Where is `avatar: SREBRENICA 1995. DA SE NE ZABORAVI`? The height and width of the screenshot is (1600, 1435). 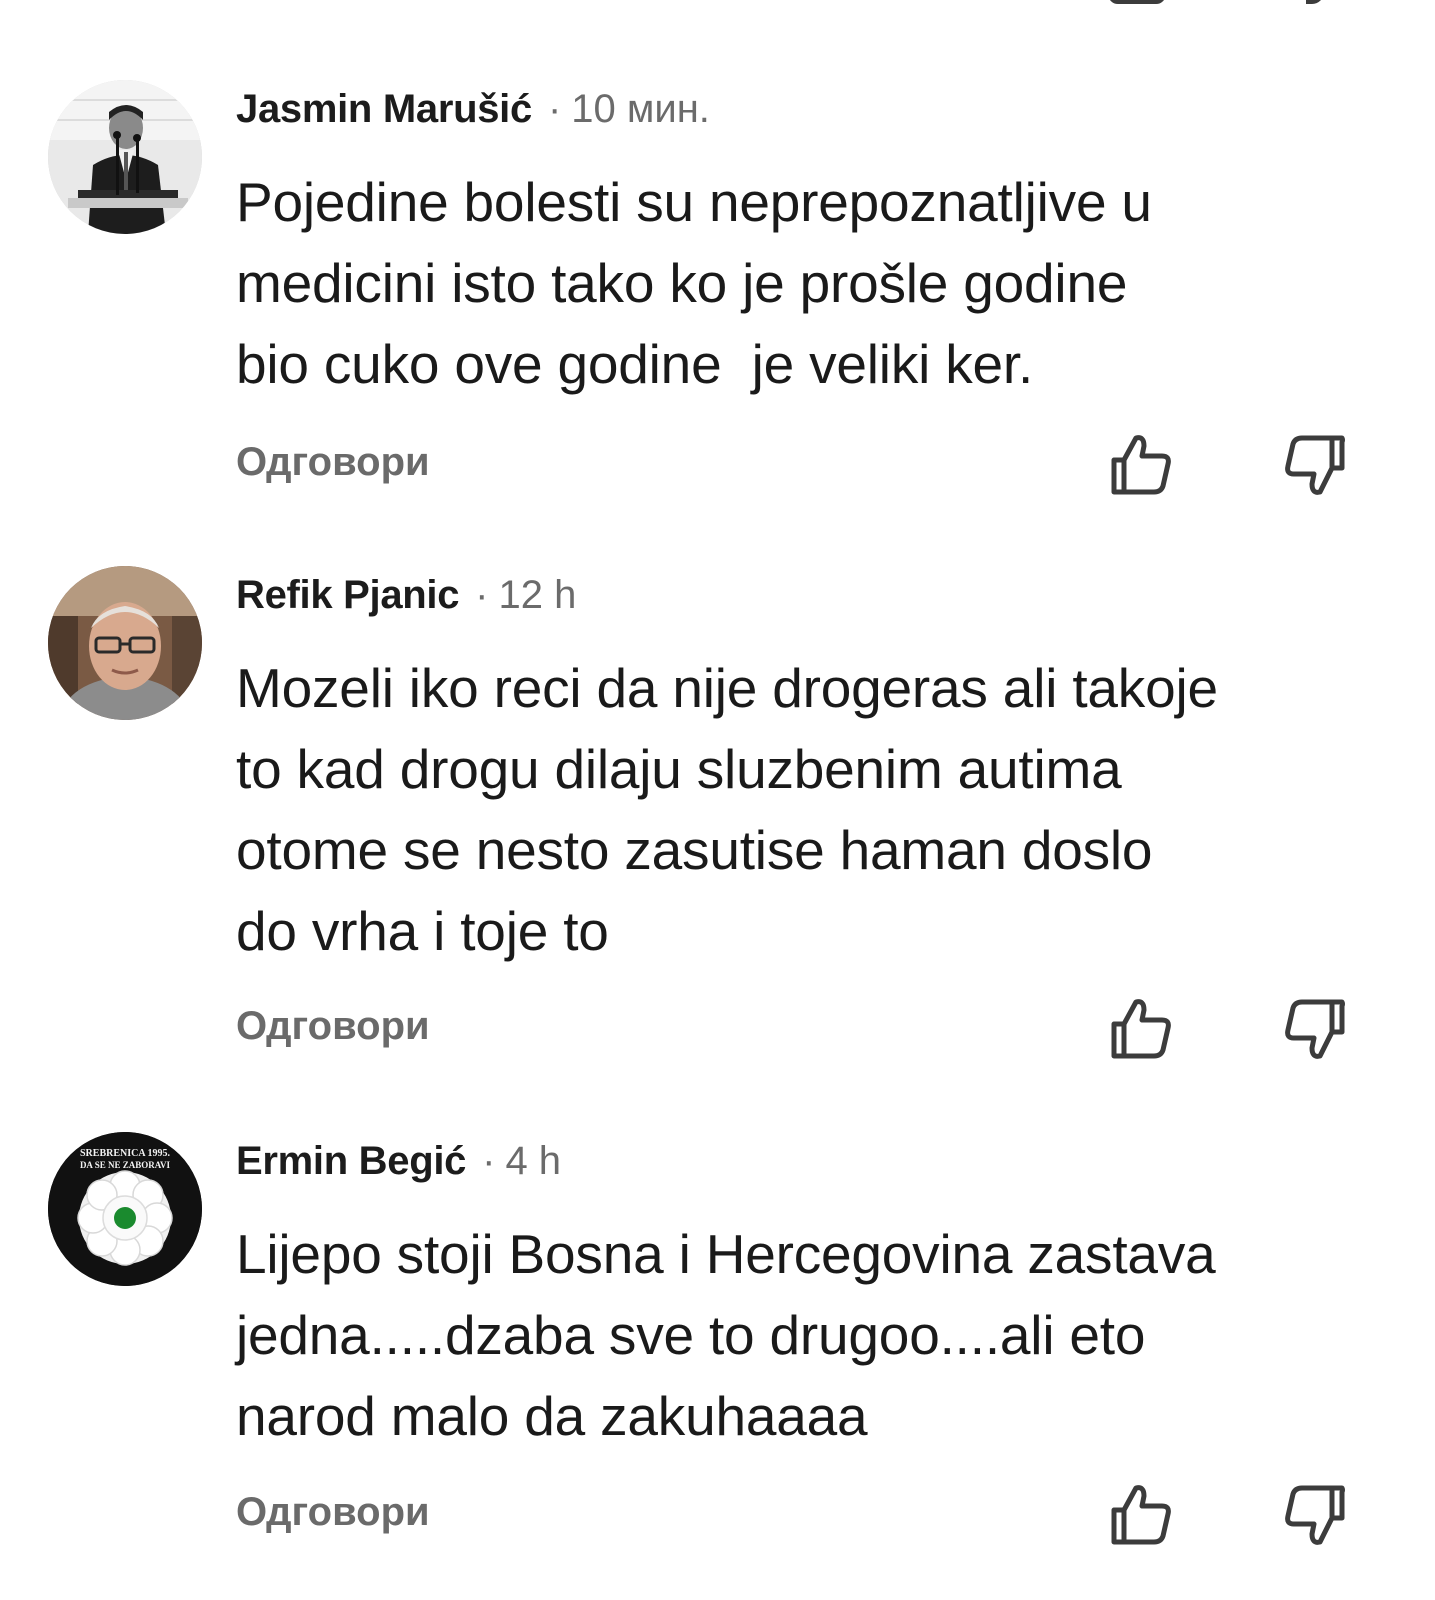
avatar: SREBRENICA 1995. DA SE NE ZABORAVI is located at coordinates (125, 1209).